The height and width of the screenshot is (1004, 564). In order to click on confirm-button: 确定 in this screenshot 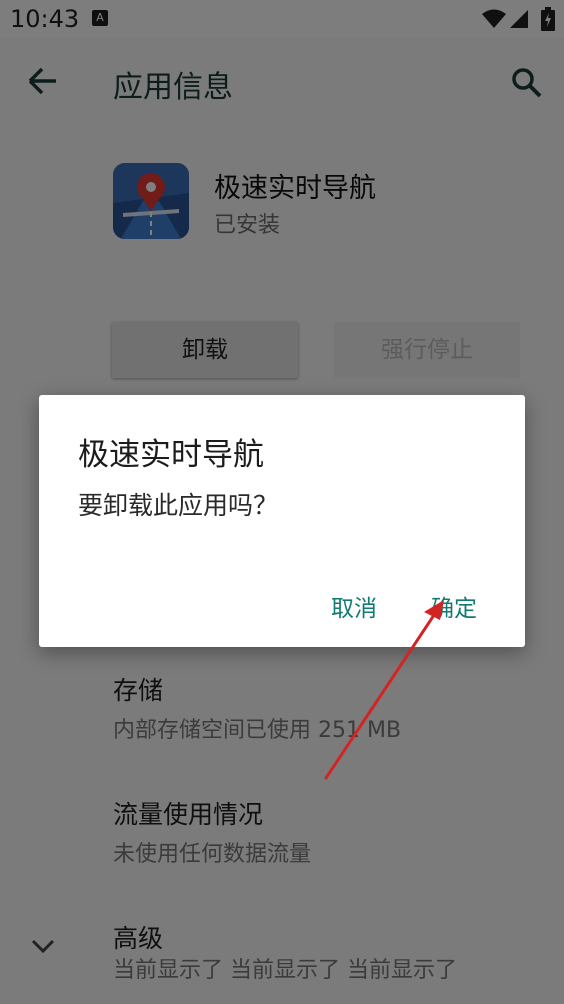, I will do `click(454, 606)`.